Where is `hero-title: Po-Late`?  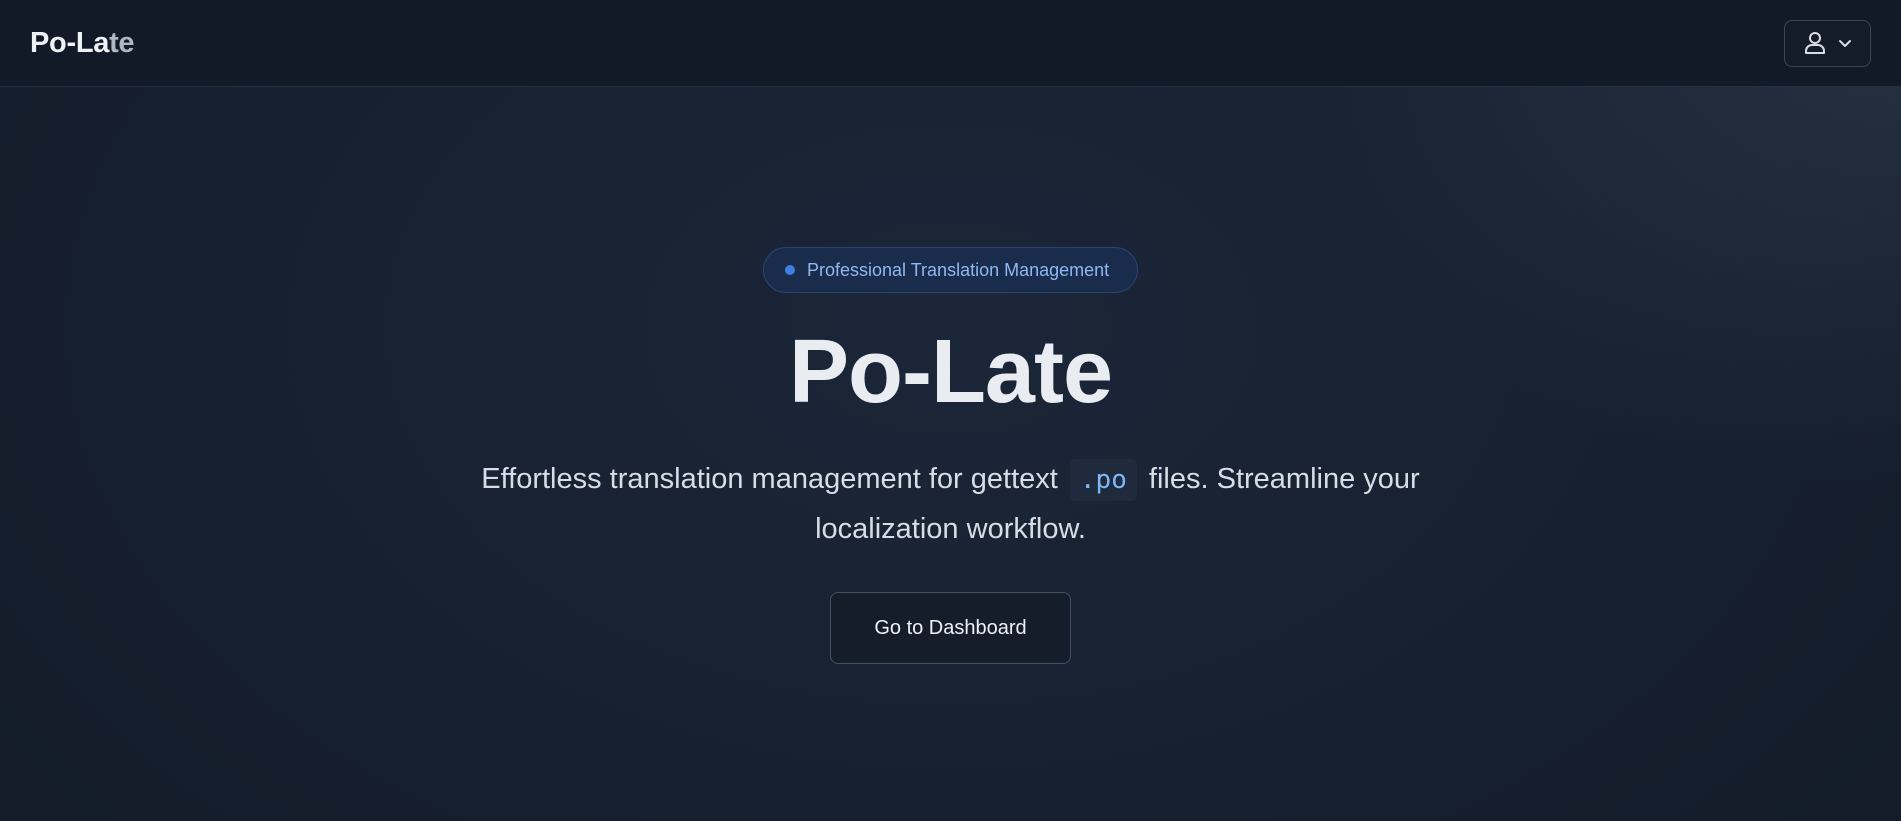
hero-title: Po-Late is located at coordinates (950, 372).